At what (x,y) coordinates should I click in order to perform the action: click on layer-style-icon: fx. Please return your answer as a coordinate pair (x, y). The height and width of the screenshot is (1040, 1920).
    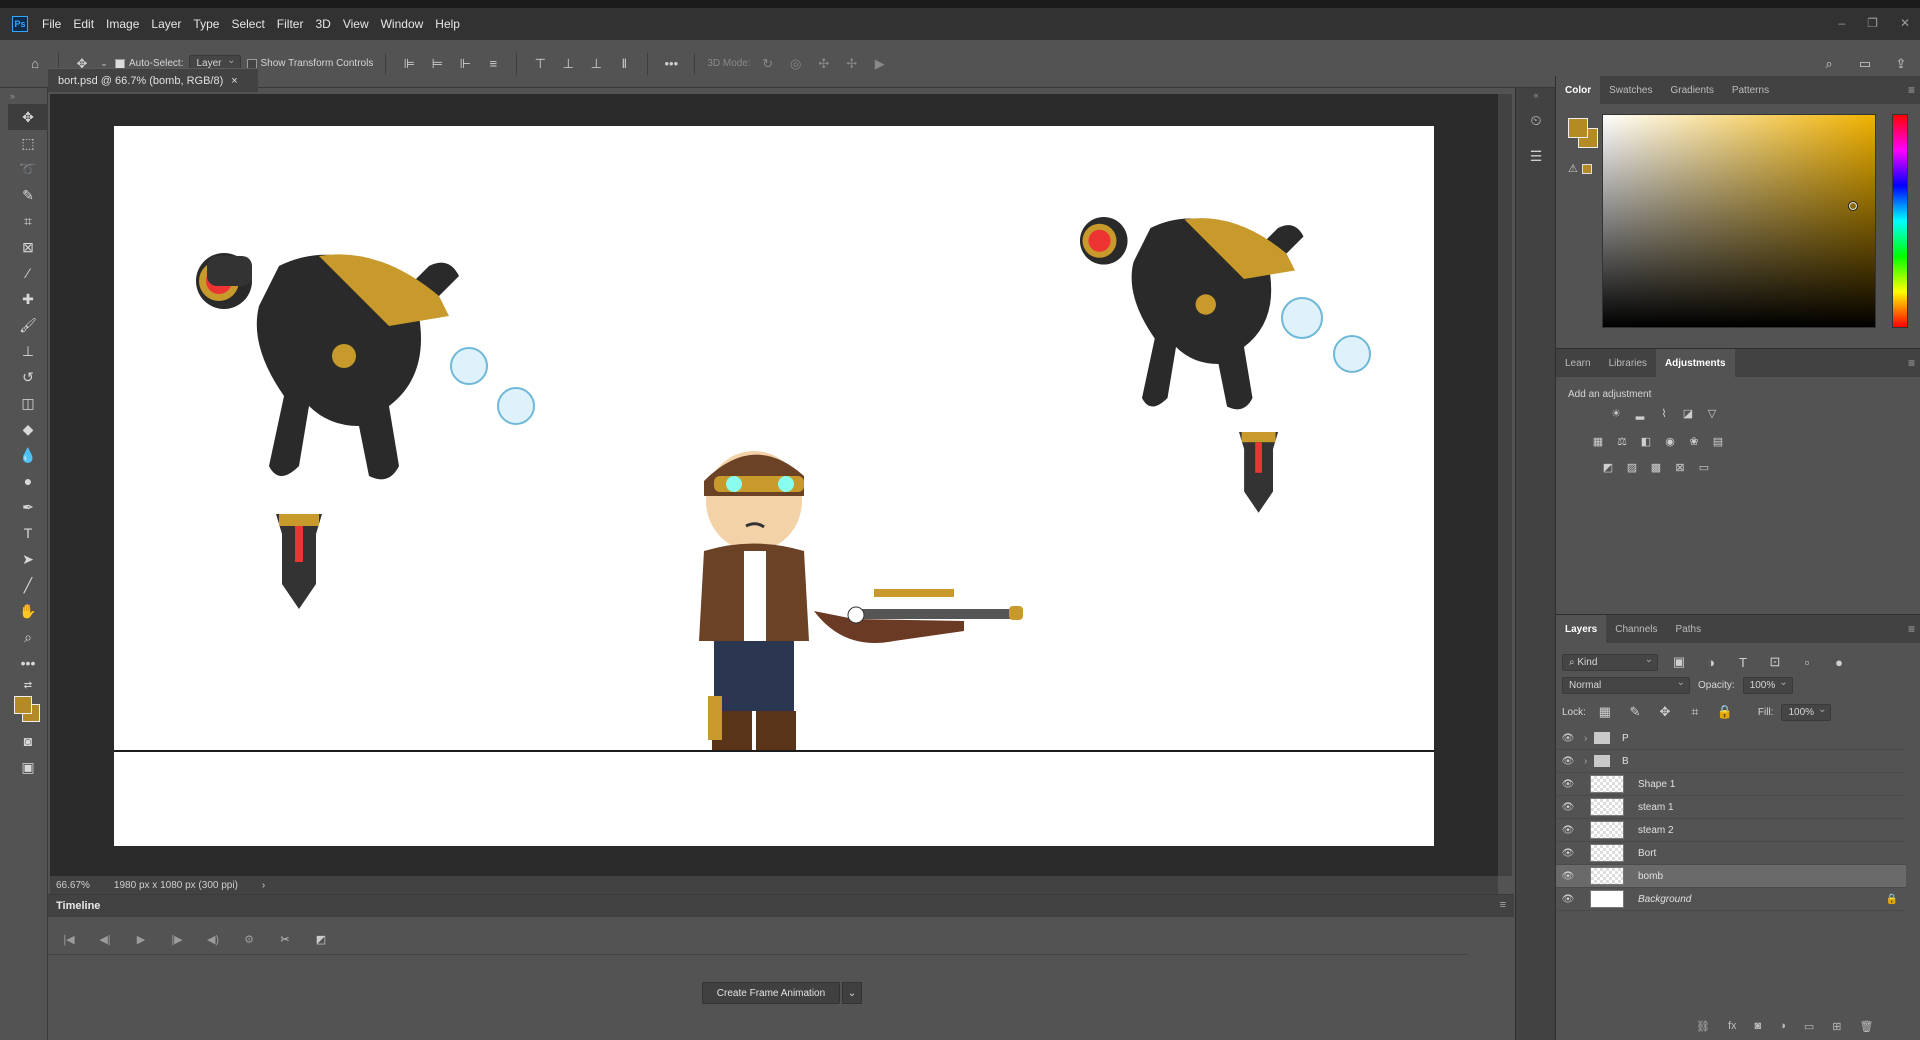
    Looking at the image, I should click on (1732, 1026).